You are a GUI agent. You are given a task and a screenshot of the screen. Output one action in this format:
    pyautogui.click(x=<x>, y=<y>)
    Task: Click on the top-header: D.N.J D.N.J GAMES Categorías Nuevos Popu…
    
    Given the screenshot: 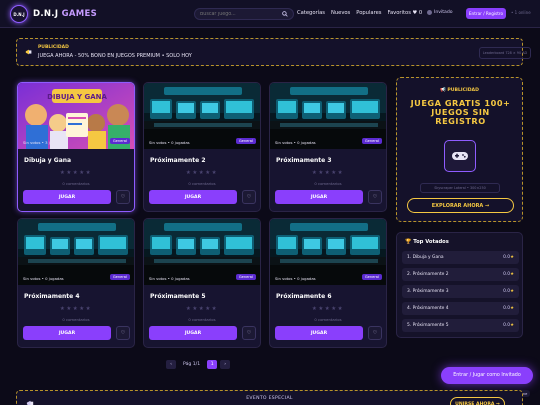 What is the action you would take?
    pyautogui.click(x=270, y=14)
    